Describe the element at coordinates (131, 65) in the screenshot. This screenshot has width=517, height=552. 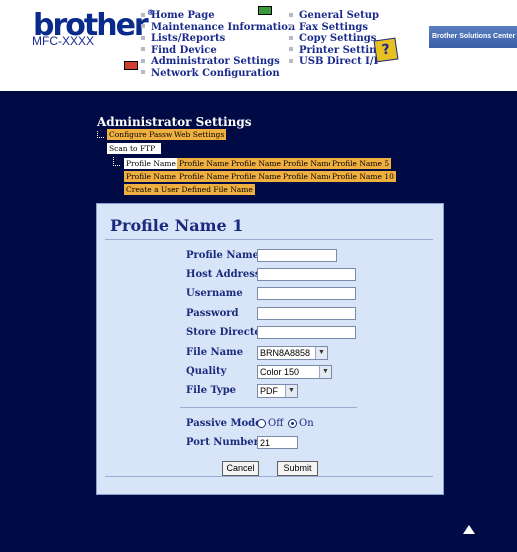
I see `current-section-pin-icon` at that location.